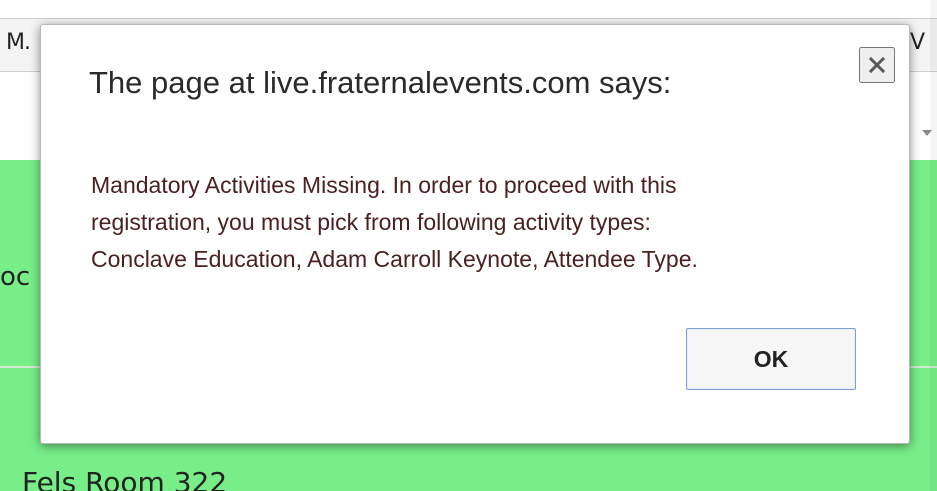  Describe the element at coordinates (125, 478) in the screenshot. I see `background-row-location: Fels Room 322` at that location.